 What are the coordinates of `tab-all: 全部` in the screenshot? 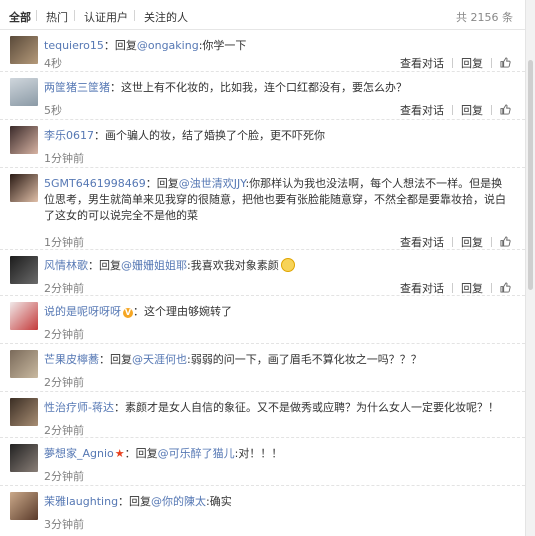 It's located at (20, 17).